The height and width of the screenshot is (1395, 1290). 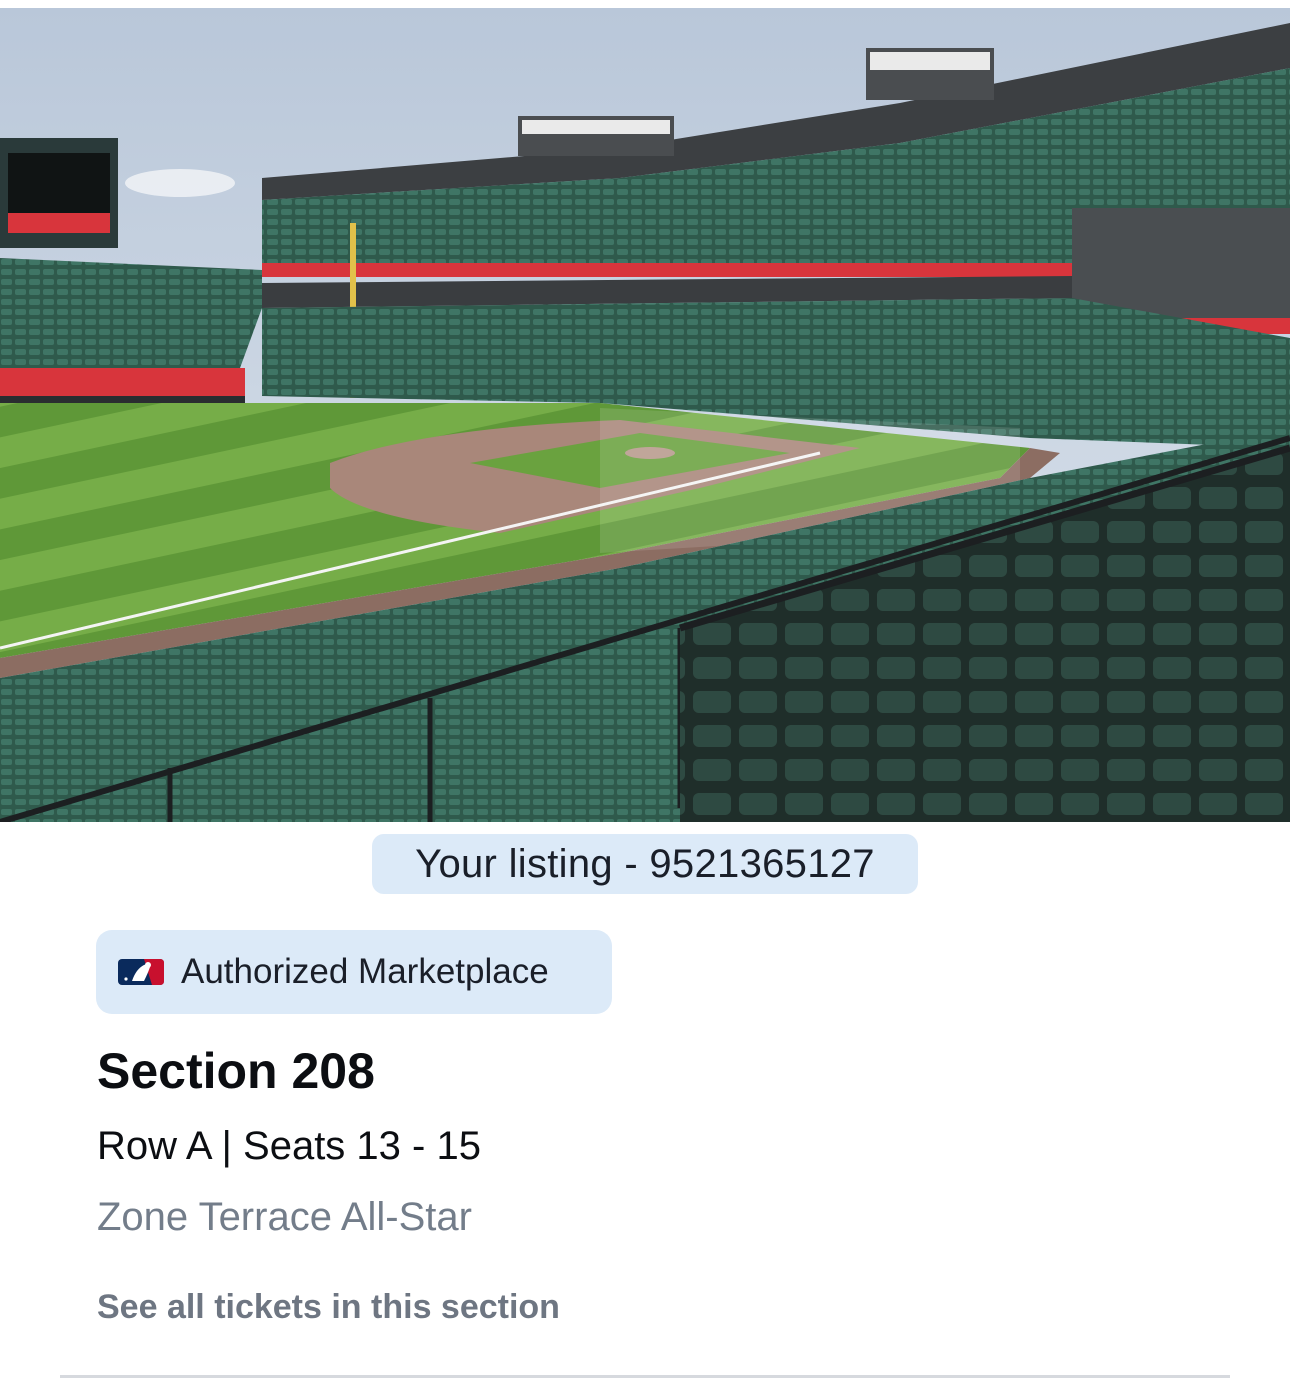 I want to click on see-all-tickets-link: See all tickets in this section, so click(x=328, y=1307).